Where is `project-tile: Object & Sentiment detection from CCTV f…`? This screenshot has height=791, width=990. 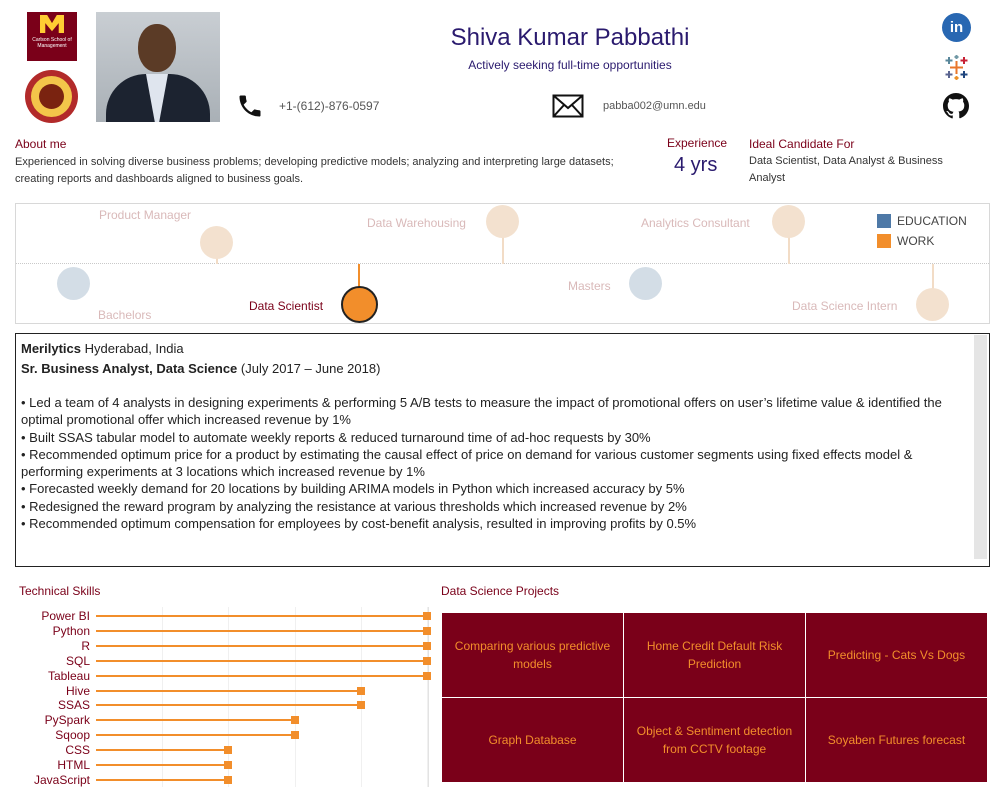
project-tile: Object & Sentiment detection from CCTV f… is located at coordinates (714, 740).